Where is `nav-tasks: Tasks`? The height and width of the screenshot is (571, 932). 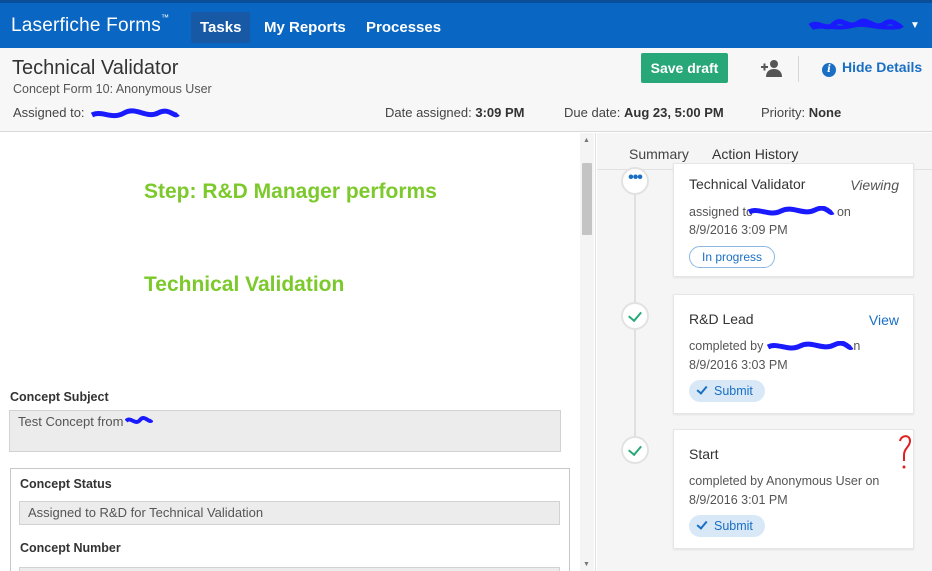 nav-tasks: Tasks is located at coordinates (221, 27).